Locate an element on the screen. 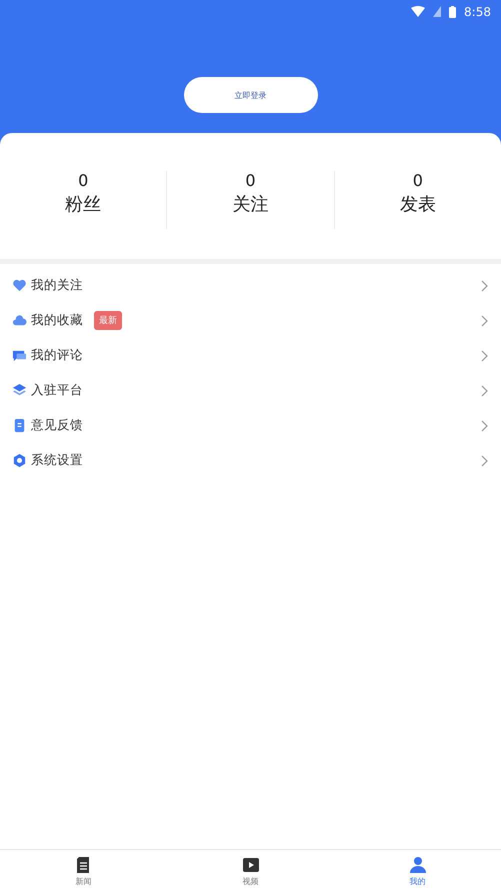 This screenshot has height=892, width=501. stat-label: 发表 is located at coordinates (418, 204).